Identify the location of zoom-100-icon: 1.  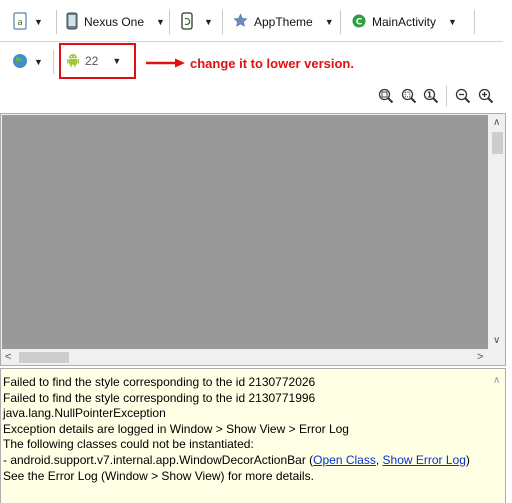
(431, 96).